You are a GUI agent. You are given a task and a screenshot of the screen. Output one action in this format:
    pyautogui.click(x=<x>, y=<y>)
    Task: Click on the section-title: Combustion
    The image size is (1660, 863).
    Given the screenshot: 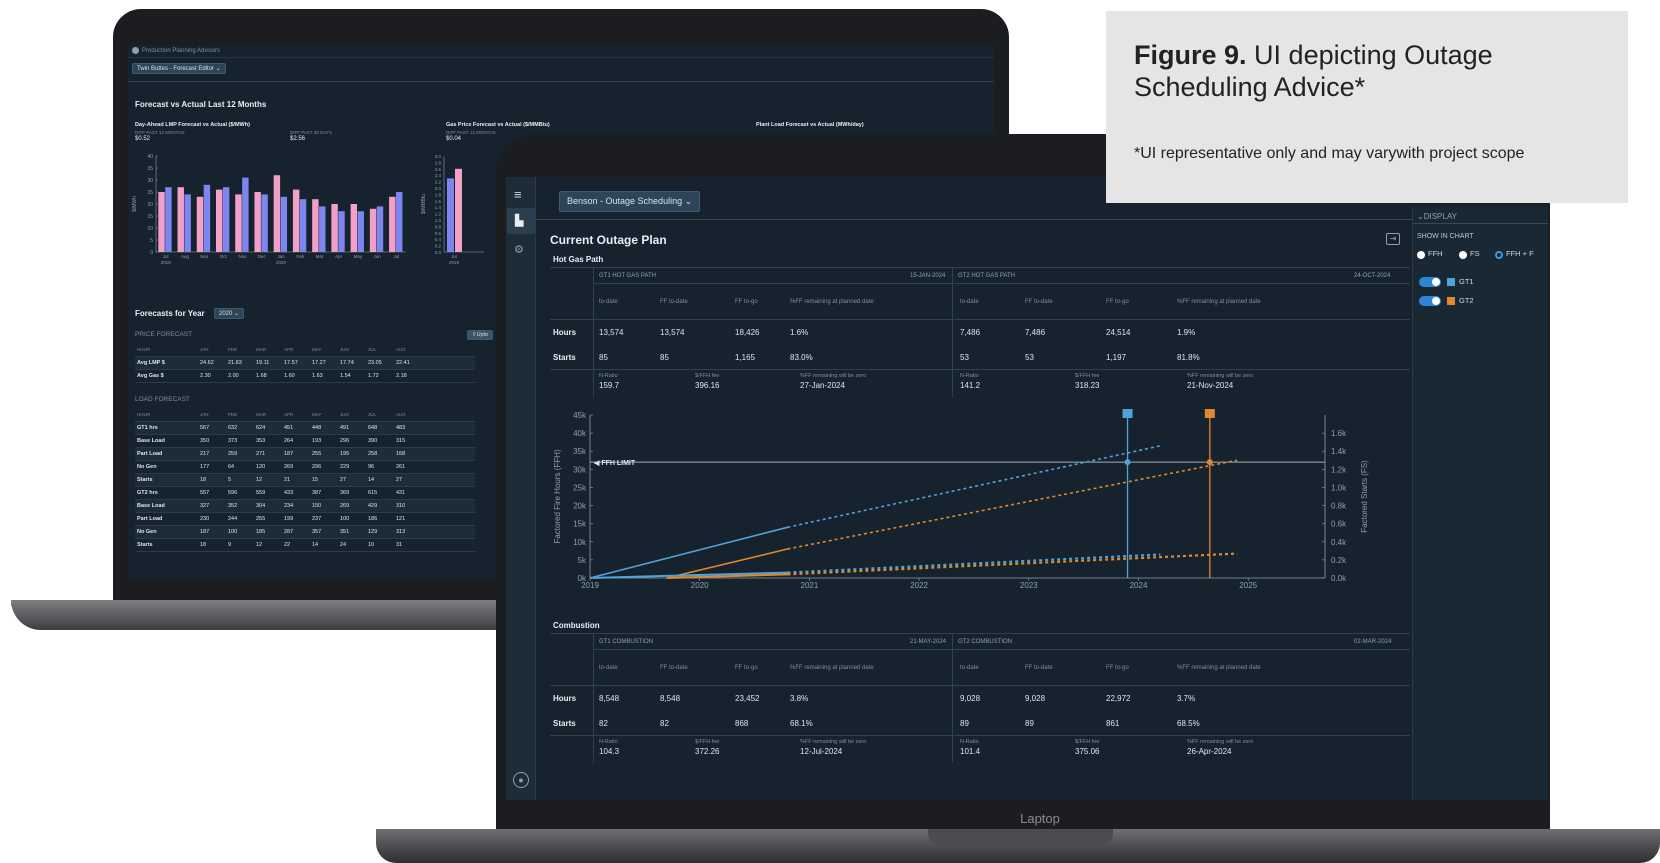 What is the action you would take?
    pyautogui.click(x=576, y=625)
    